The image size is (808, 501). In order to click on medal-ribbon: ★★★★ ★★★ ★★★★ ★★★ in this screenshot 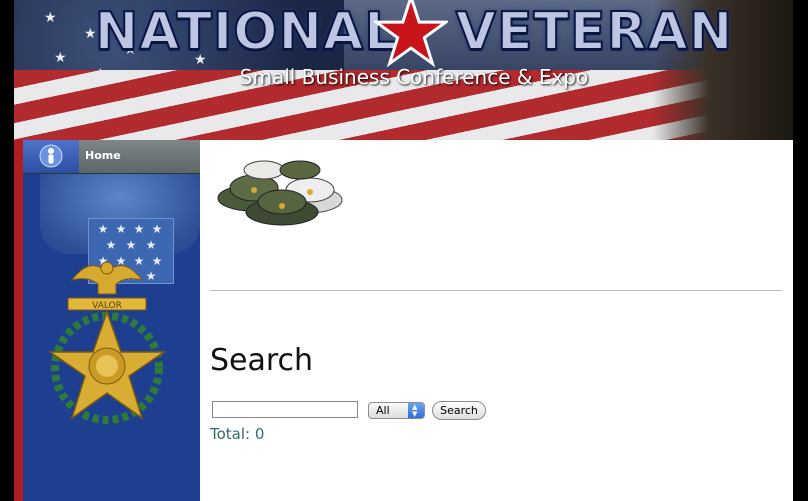, I will do `click(120, 229)`.